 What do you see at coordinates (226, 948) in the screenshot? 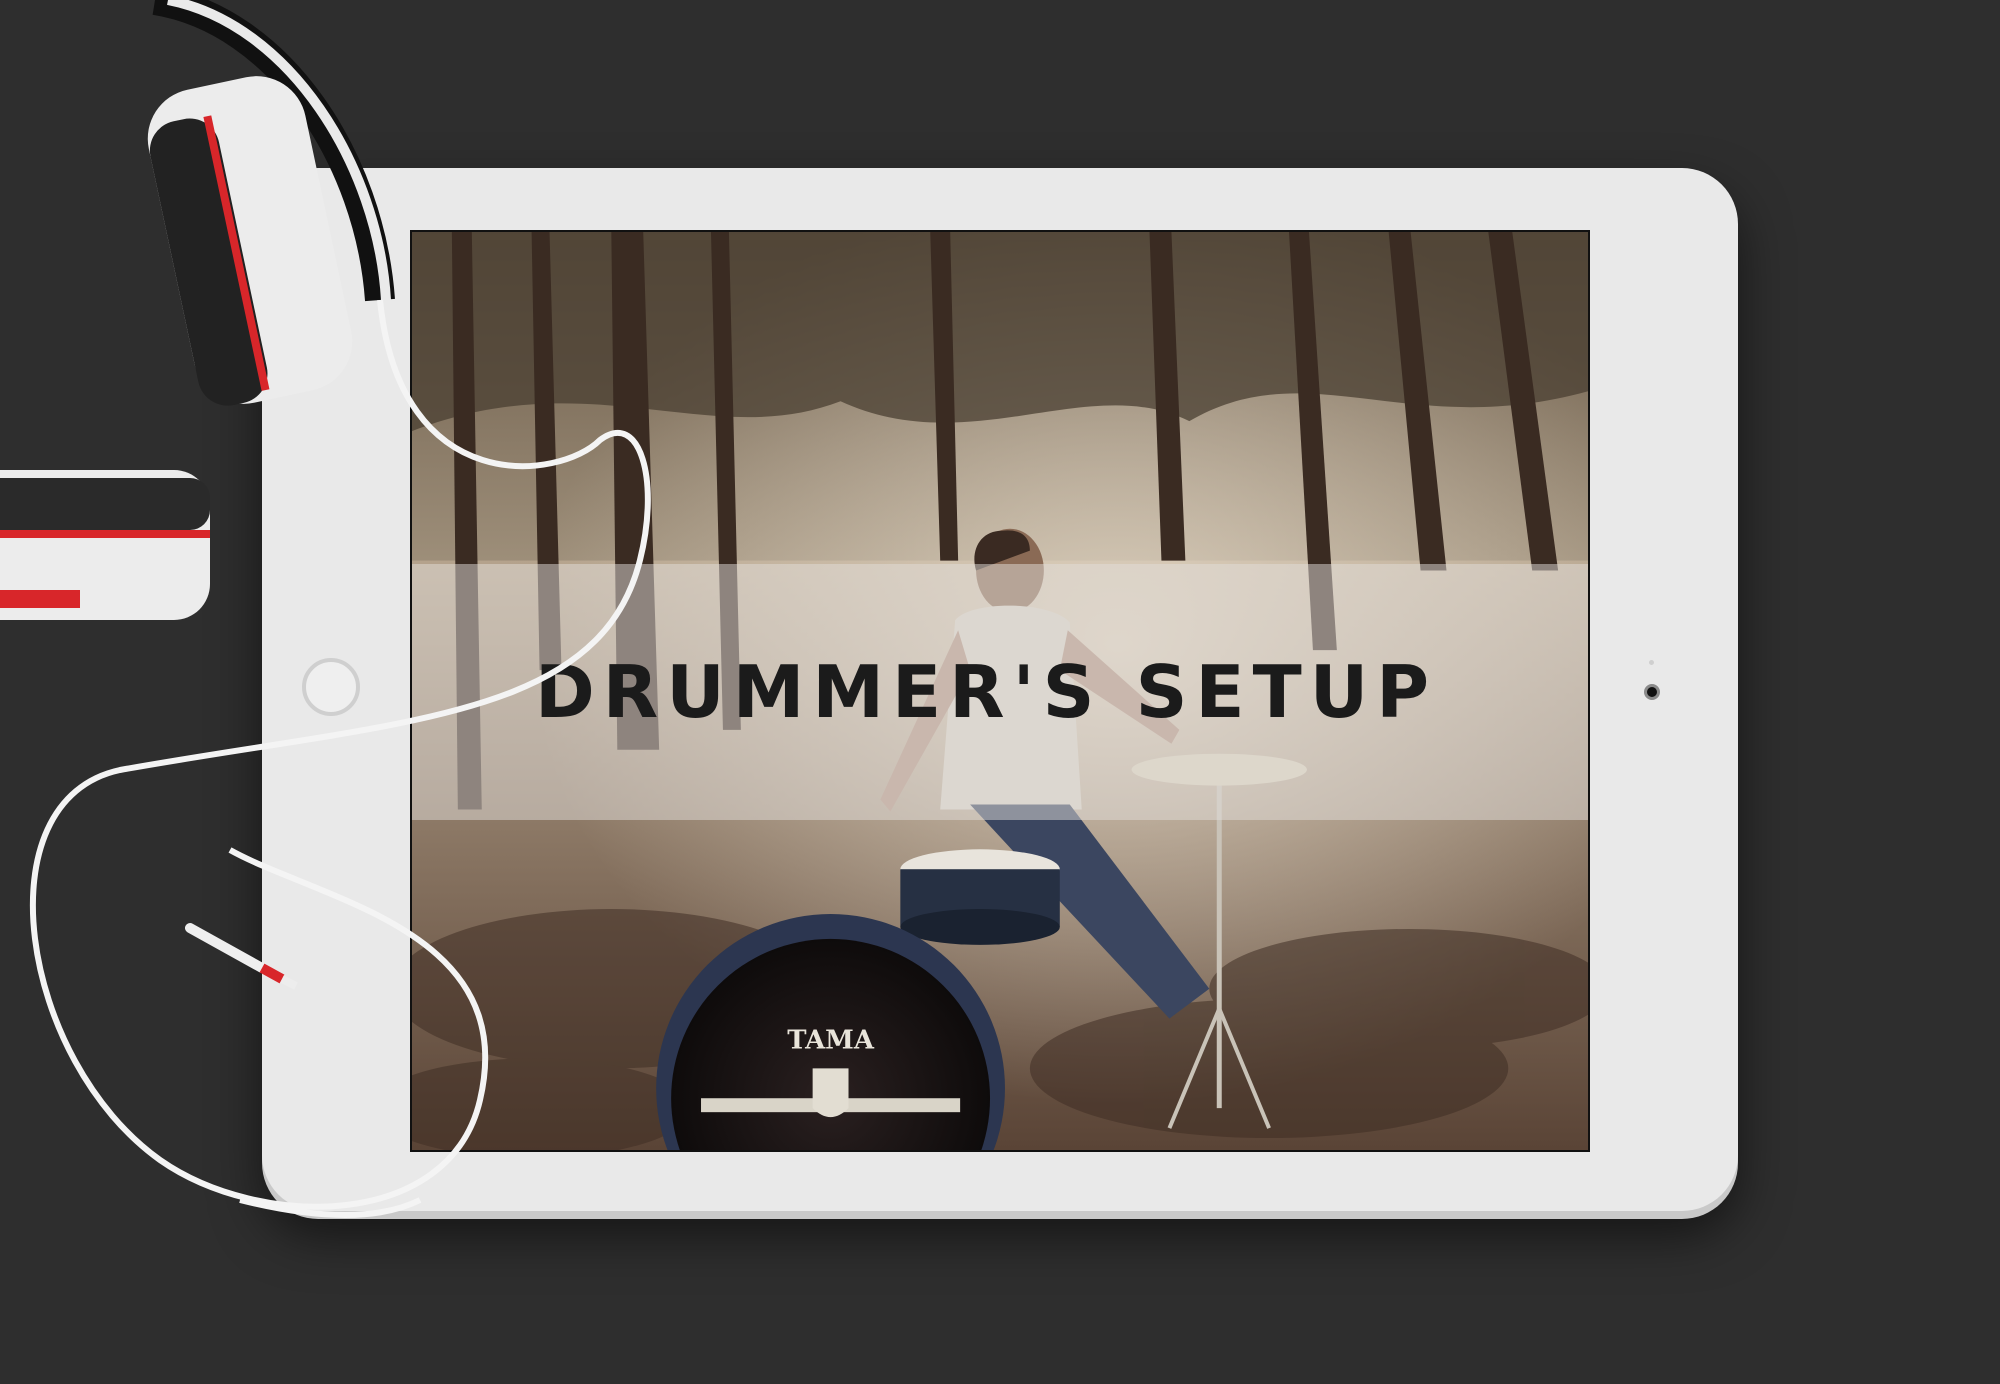
I see `audio-jack-icon` at bounding box center [226, 948].